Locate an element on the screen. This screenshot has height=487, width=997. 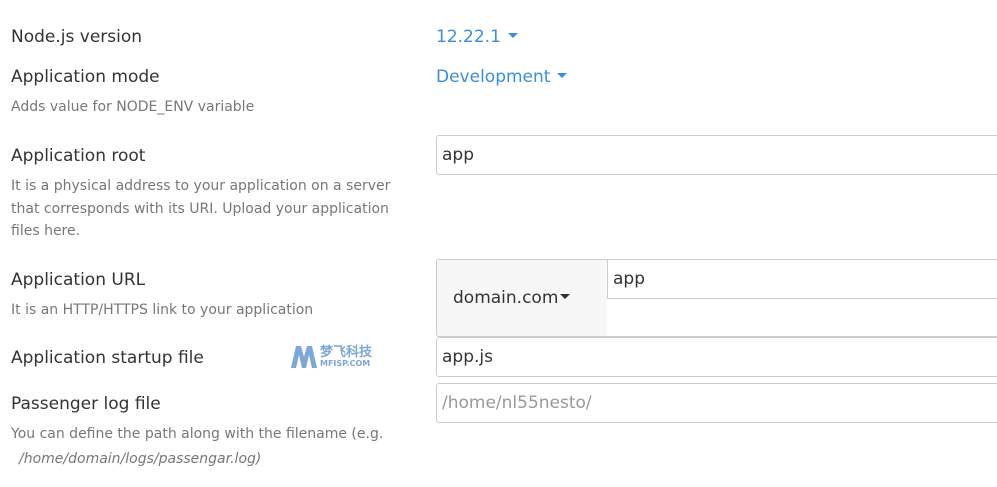
log-file-input: /home/nl55nesto/ is located at coordinates (716, 403).